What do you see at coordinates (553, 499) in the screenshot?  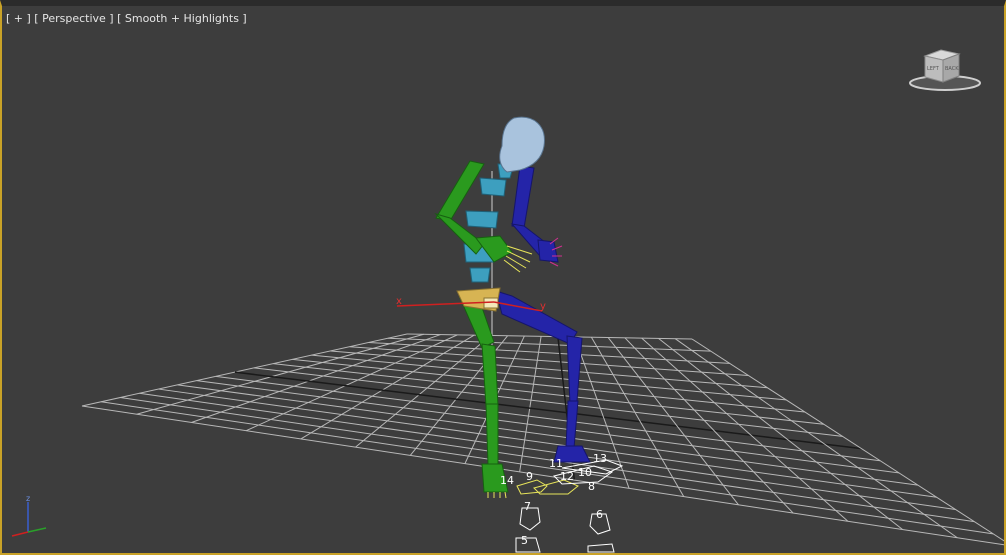 I see `footstep-numbers: 14 9 11 12 10 13 8 7 6 5` at bounding box center [553, 499].